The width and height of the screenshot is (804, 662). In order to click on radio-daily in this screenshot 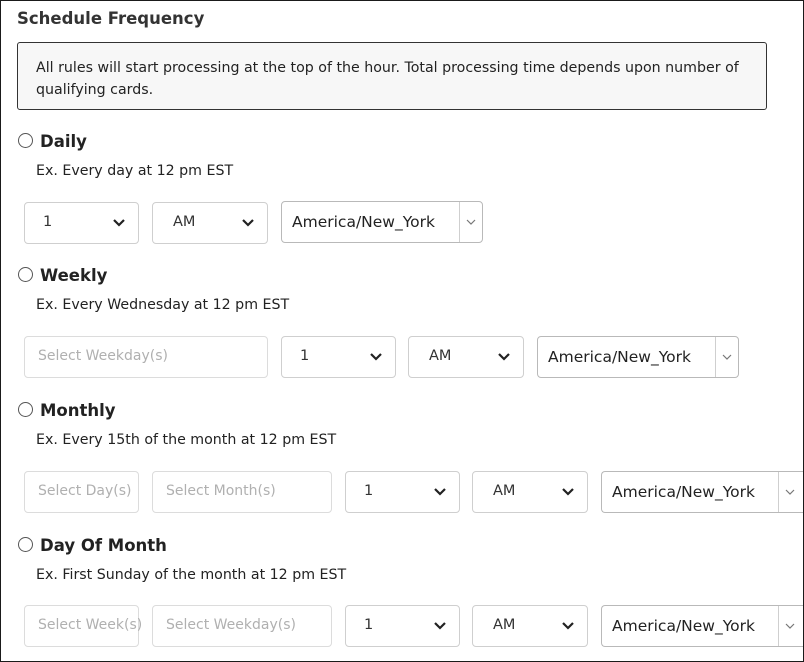, I will do `click(25, 140)`.